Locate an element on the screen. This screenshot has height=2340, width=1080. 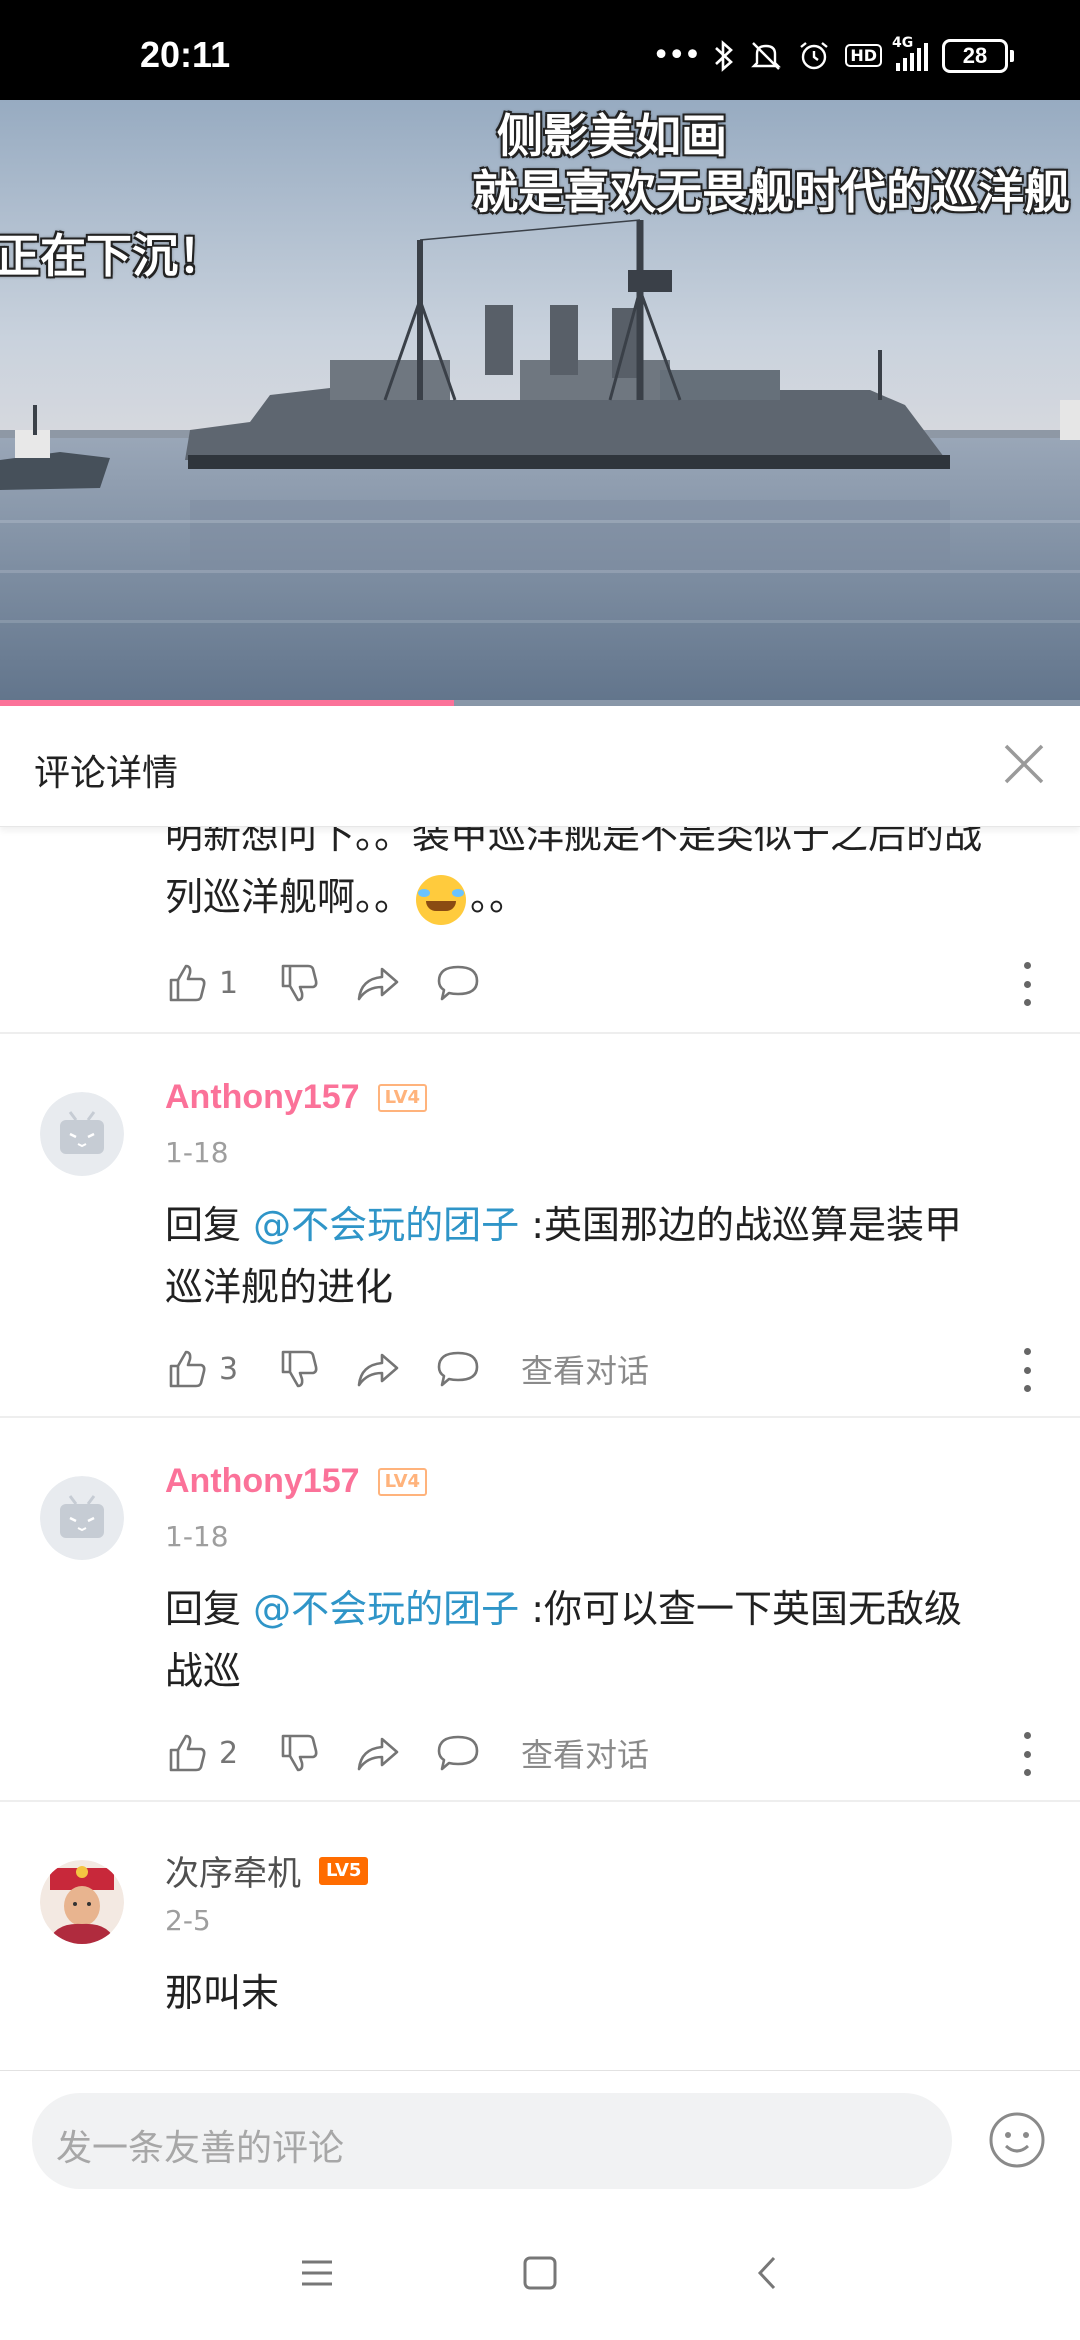
like-button: 1 is located at coordinates (204, 983).